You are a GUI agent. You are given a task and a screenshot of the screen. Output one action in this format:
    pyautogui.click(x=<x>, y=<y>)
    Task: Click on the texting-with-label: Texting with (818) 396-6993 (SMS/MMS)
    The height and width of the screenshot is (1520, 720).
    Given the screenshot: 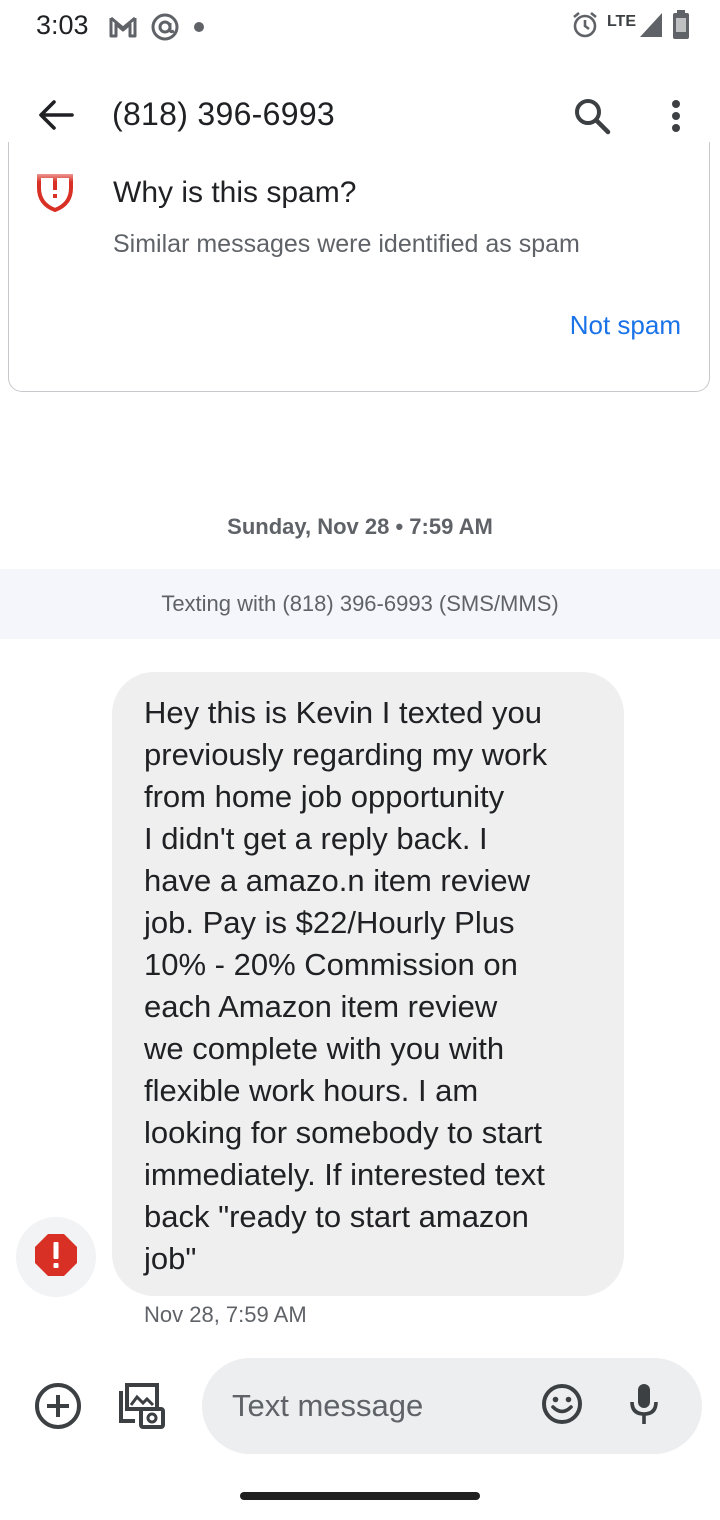 What is the action you would take?
    pyautogui.click(x=360, y=603)
    